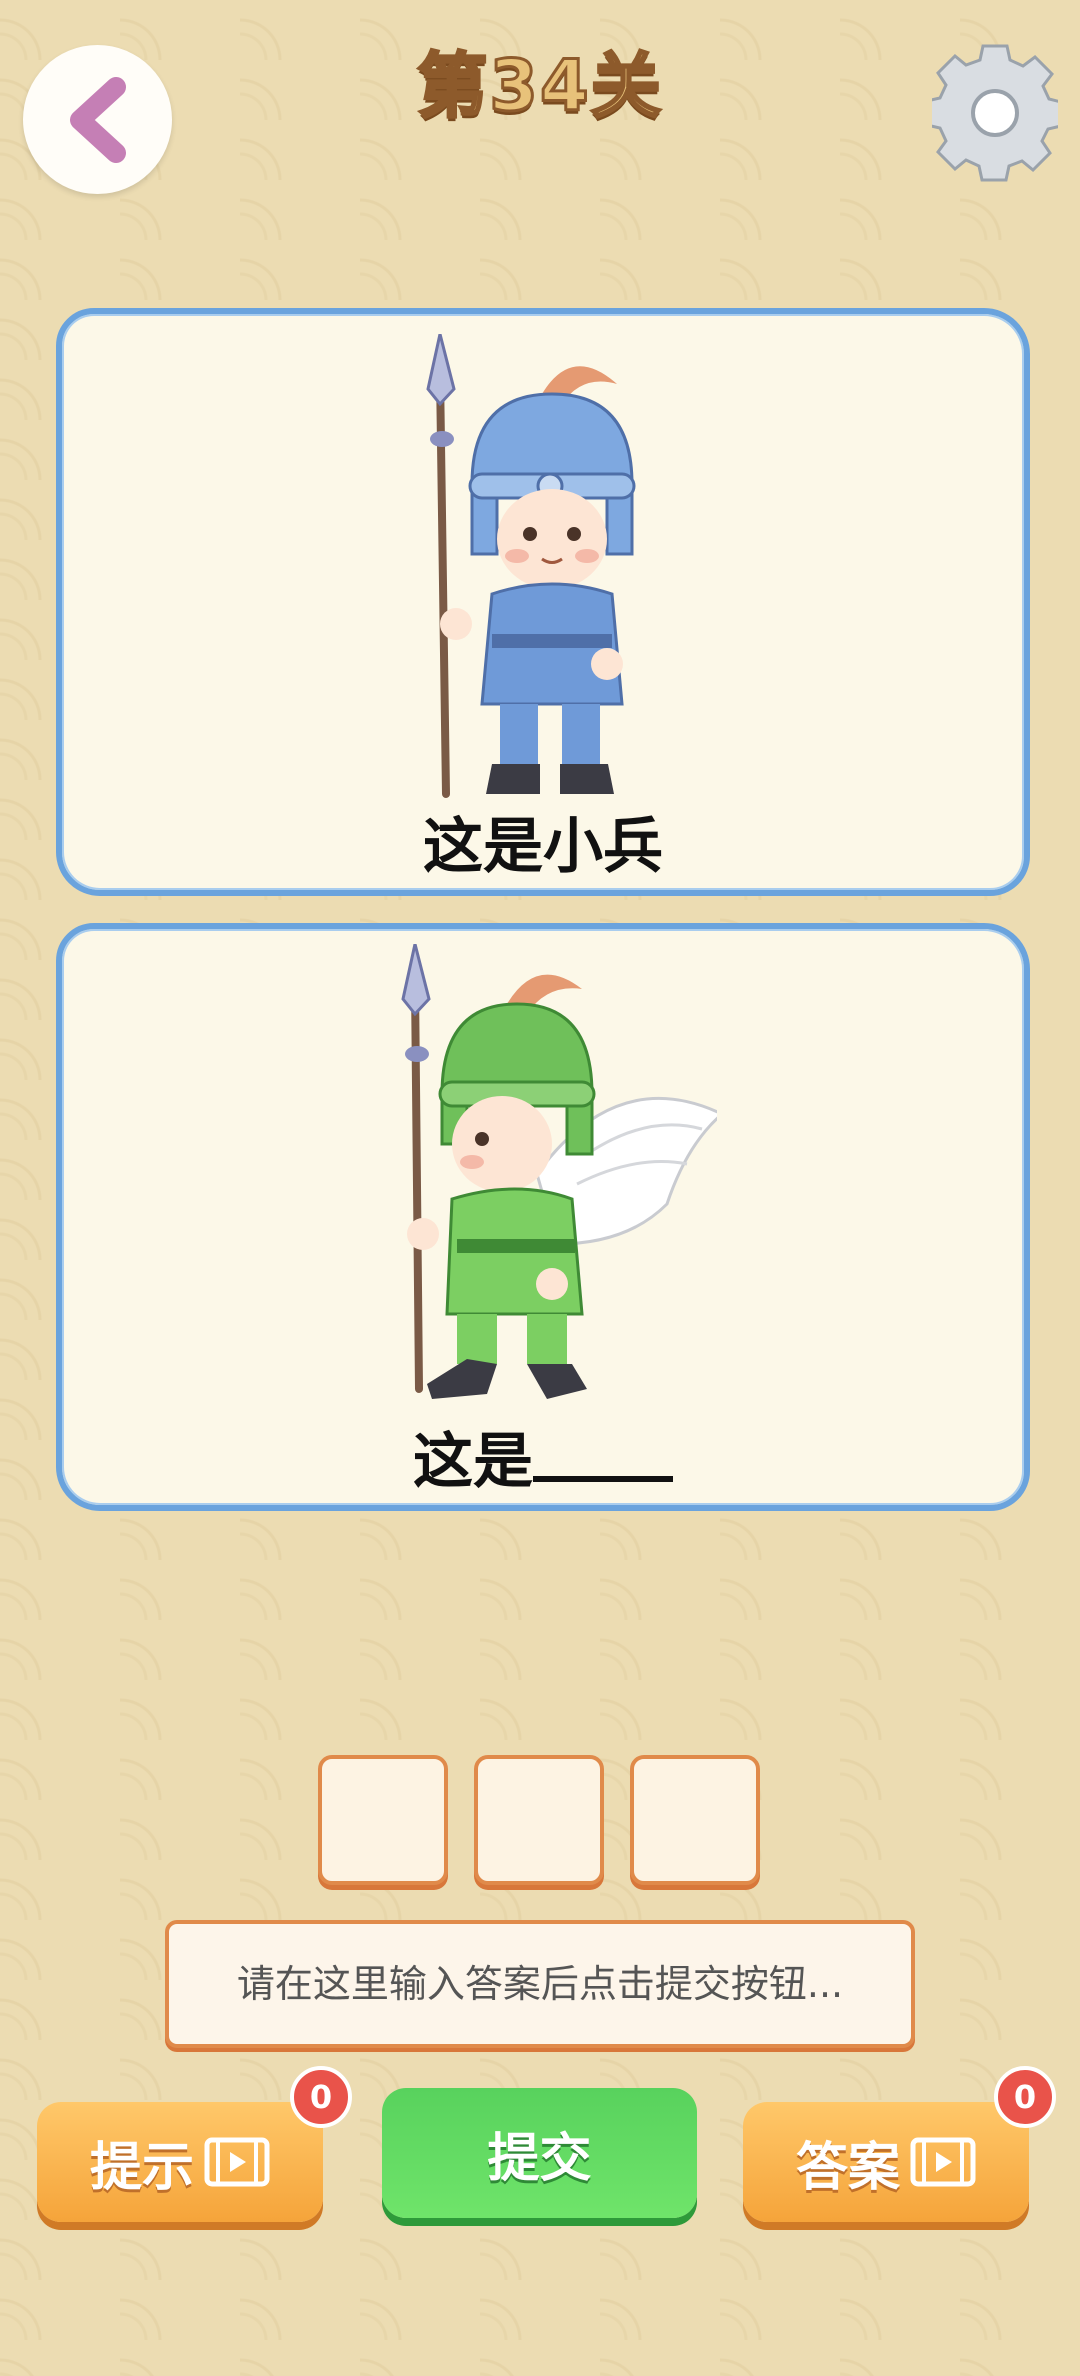  Describe the element at coordinates (543, 1456) in the screenshot. I see `card-caption-question: 这是` at that location.